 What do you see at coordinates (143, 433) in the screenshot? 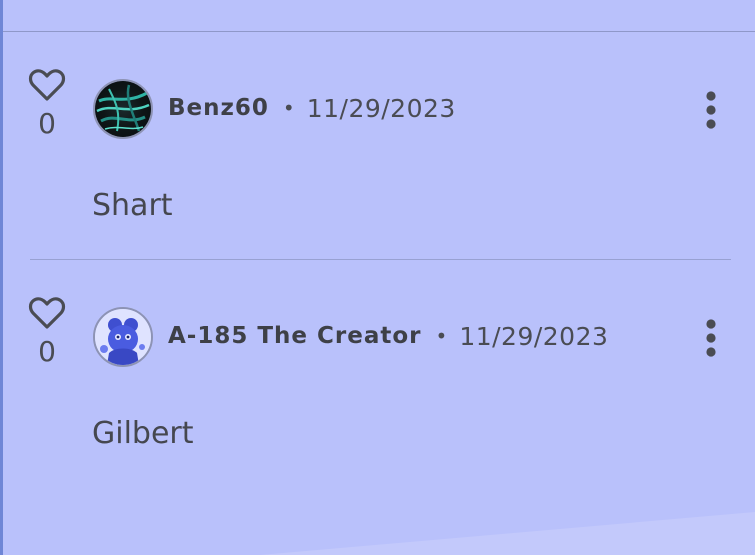
I see `comment-text: Gilbert` at bounding box center [143, 433].